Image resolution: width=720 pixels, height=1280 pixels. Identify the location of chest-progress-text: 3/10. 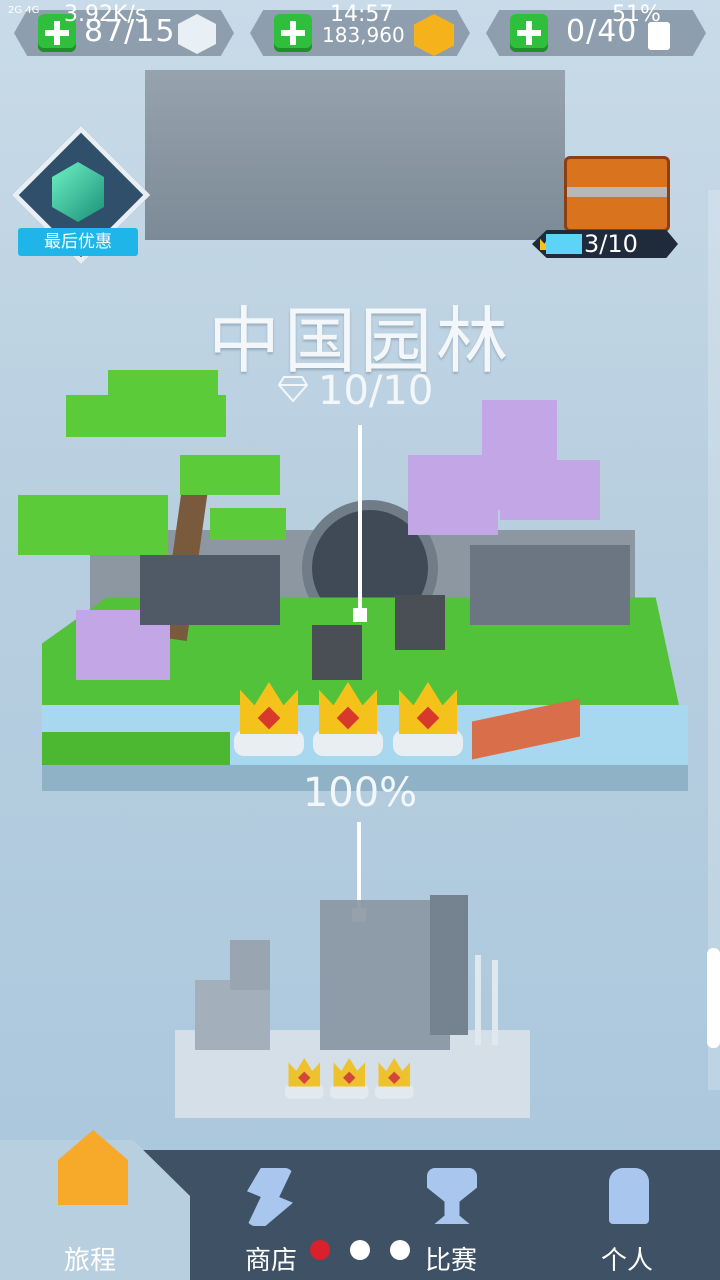
(611, 244).